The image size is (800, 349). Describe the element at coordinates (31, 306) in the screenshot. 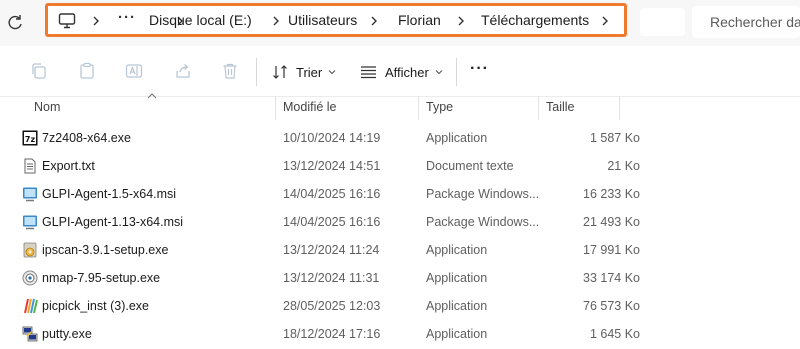

I see `picpick-icon` at that location.